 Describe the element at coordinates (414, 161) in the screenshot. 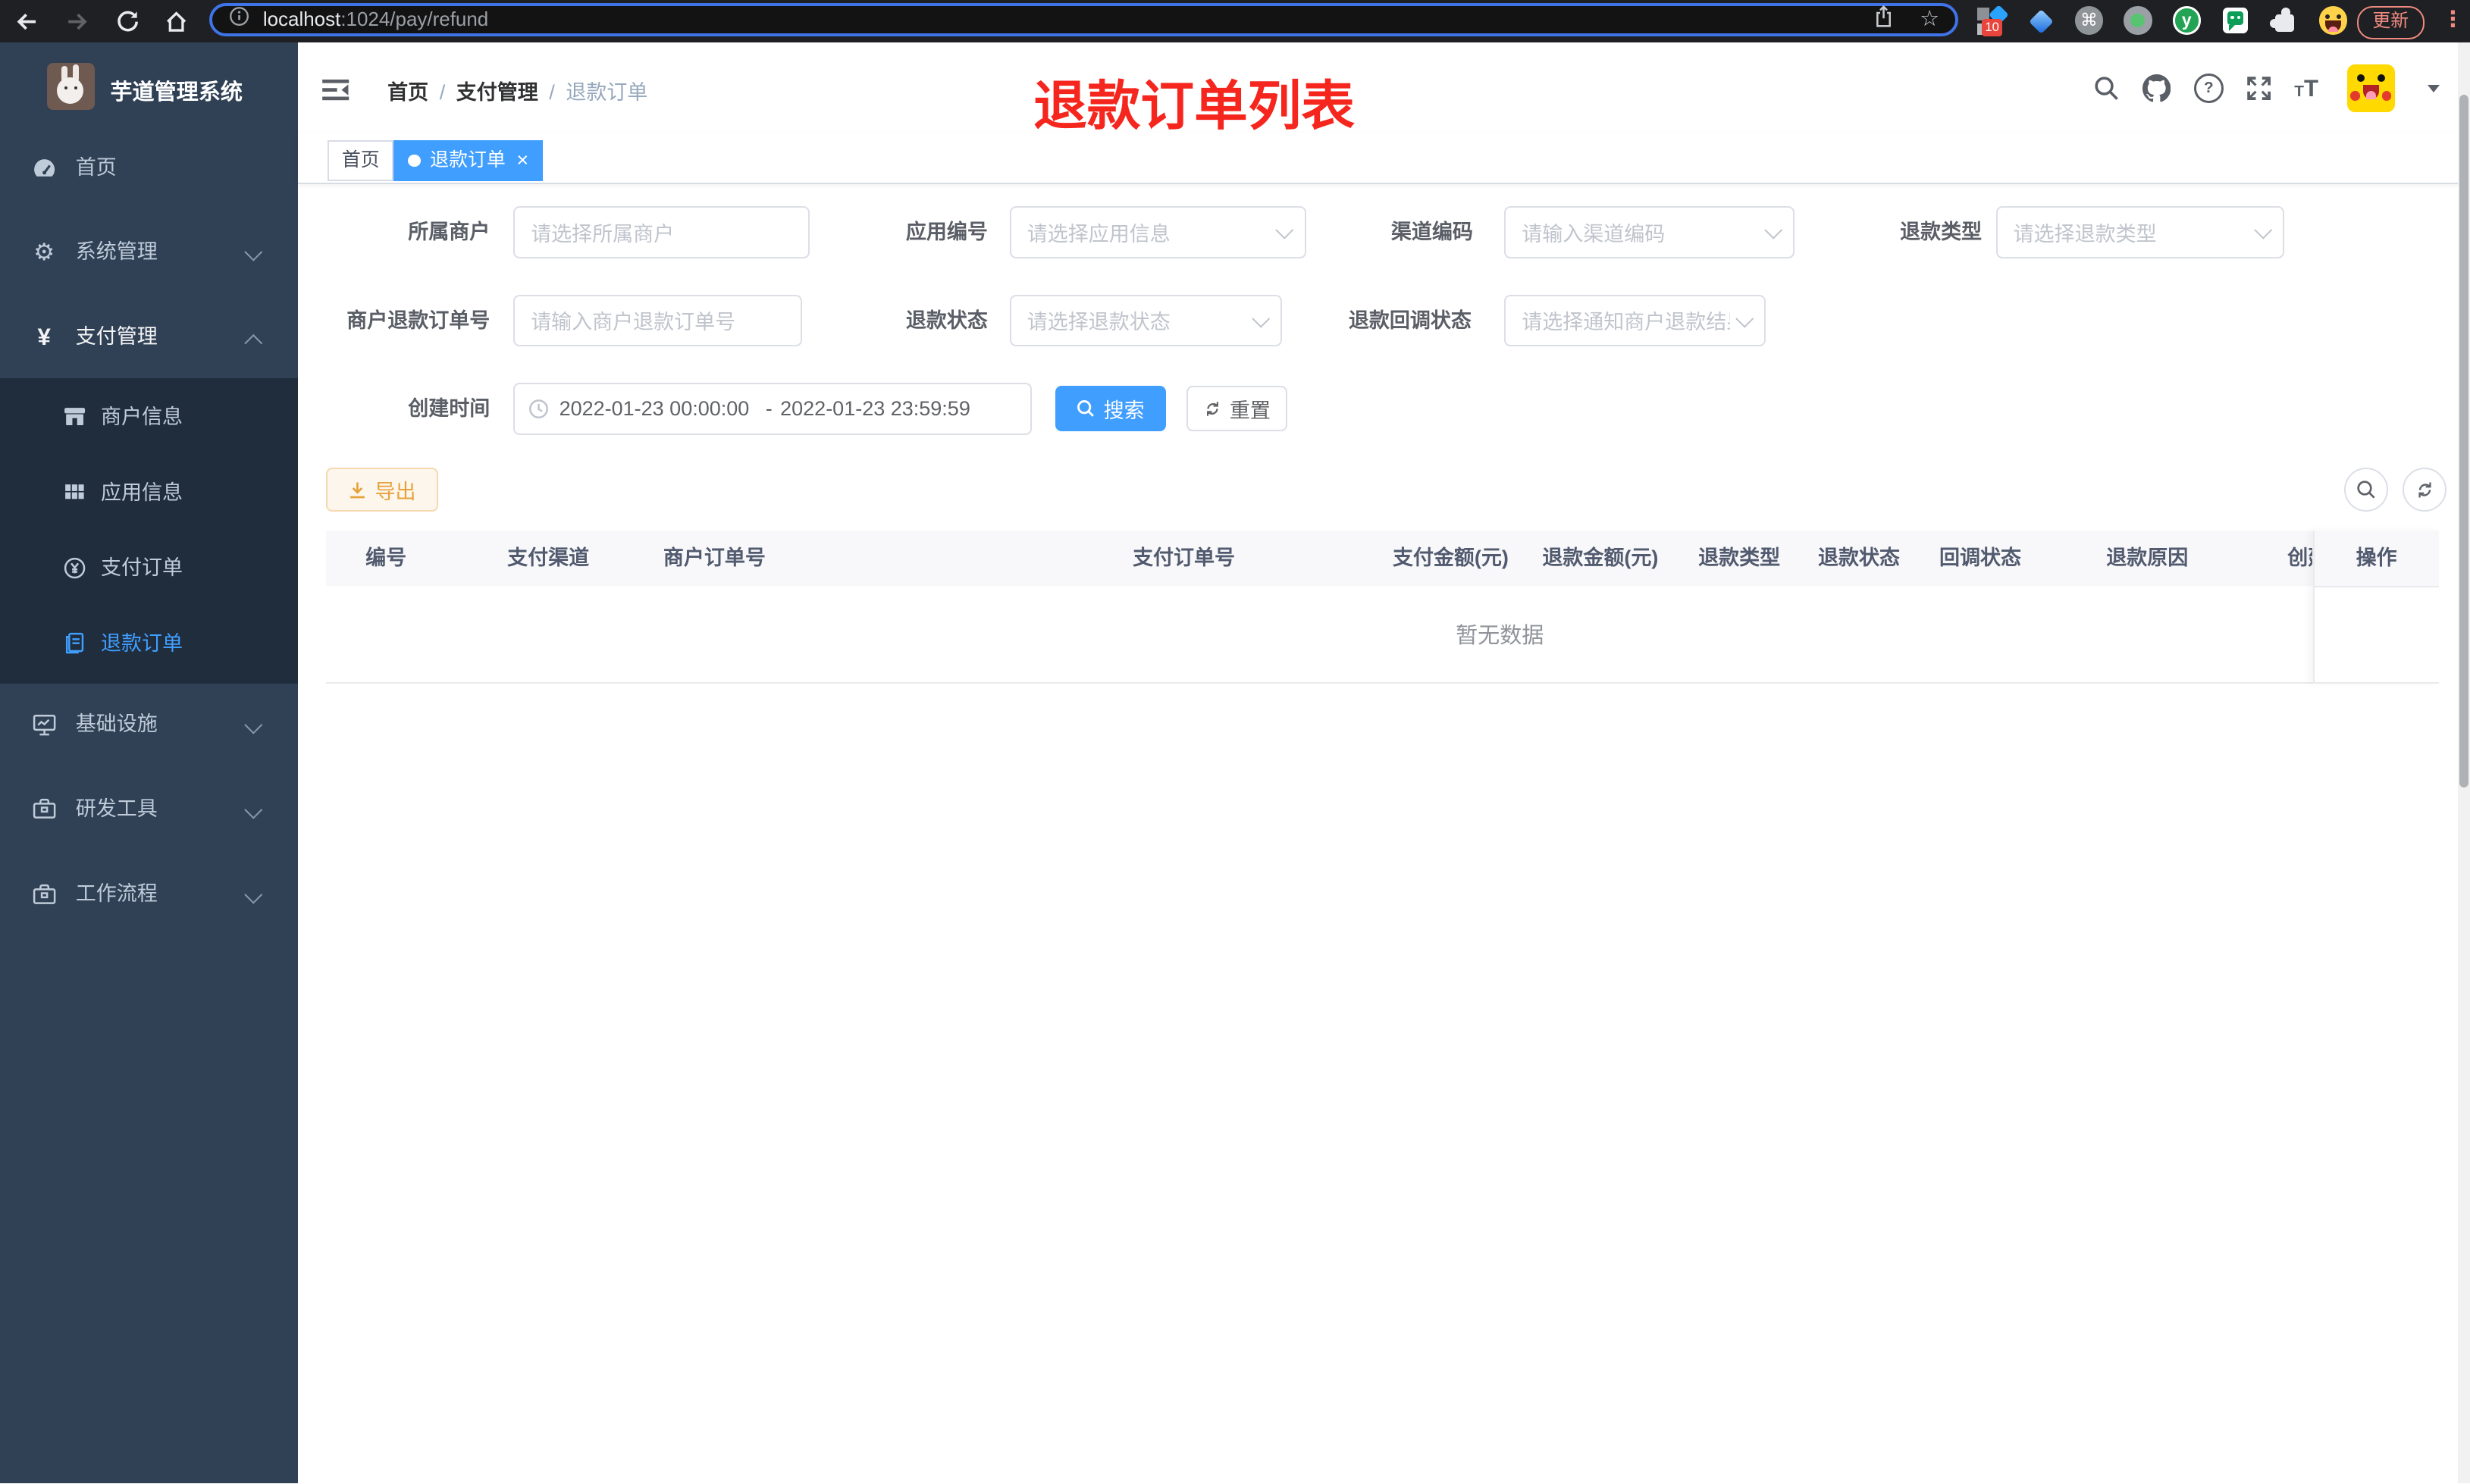

I see `active-dot-icon` at that location.